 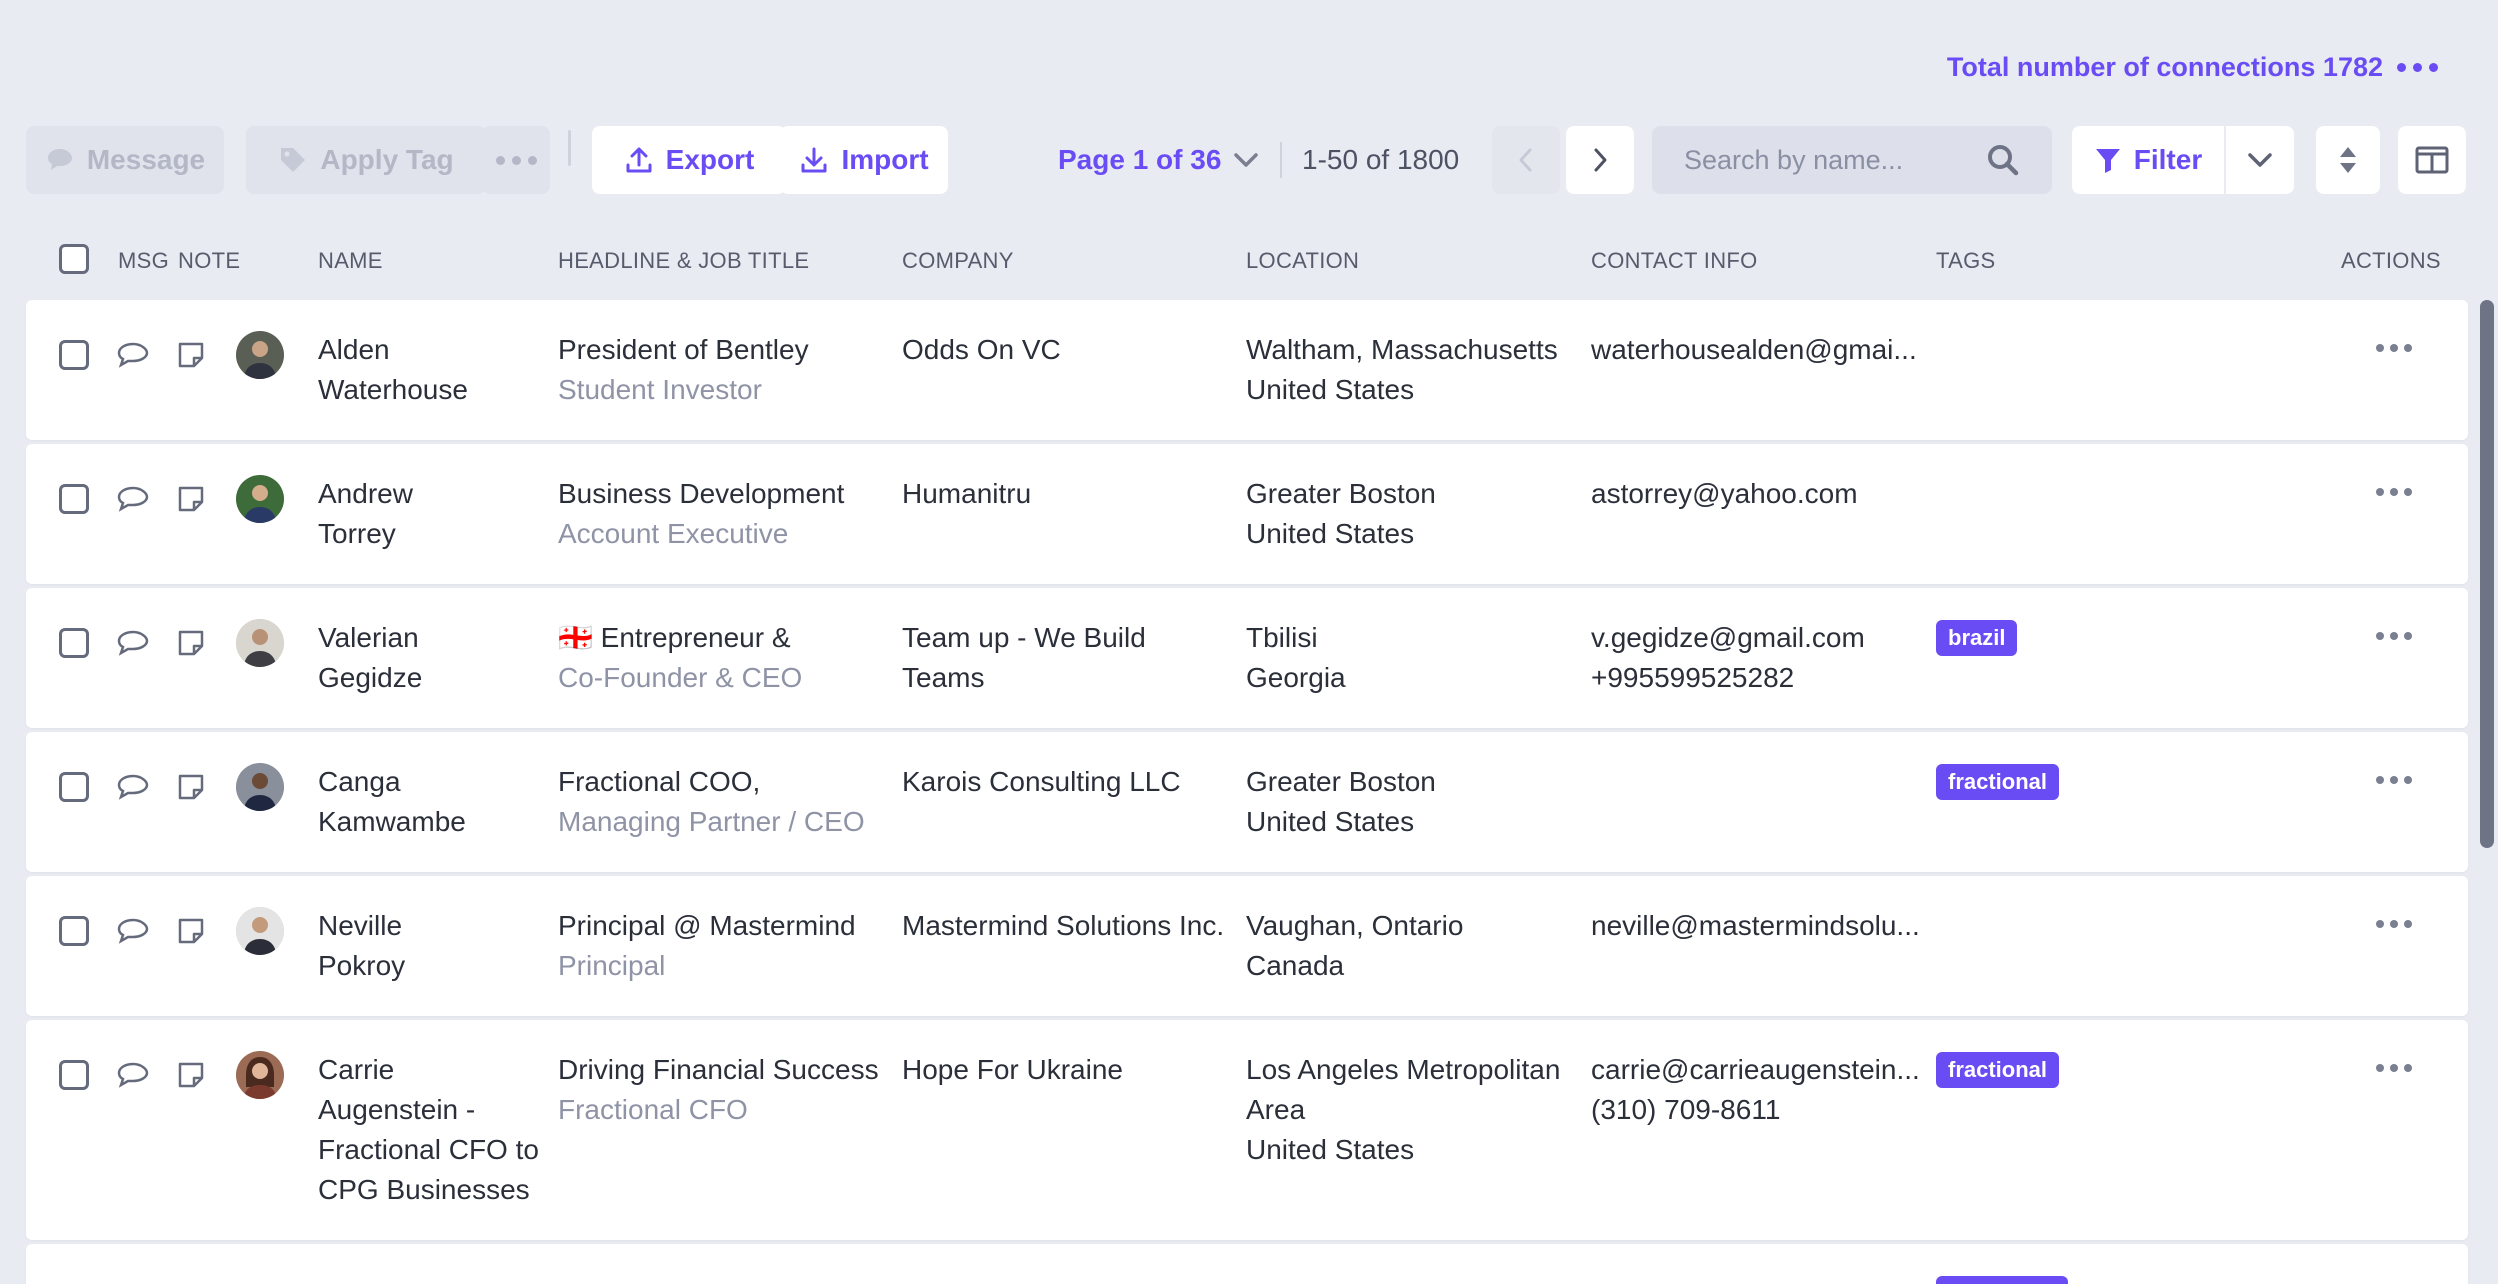 I want to click on filter-label: Filter, so click(x=2168, y=159).